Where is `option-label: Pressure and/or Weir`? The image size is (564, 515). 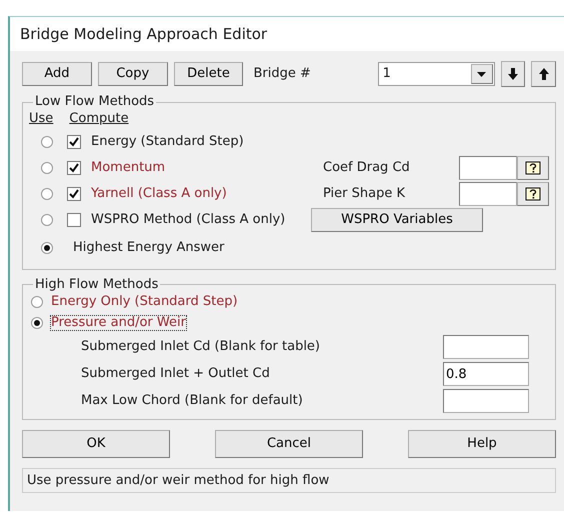 option-label: Pressure and/or Weir is located at coordinates (118, 323).